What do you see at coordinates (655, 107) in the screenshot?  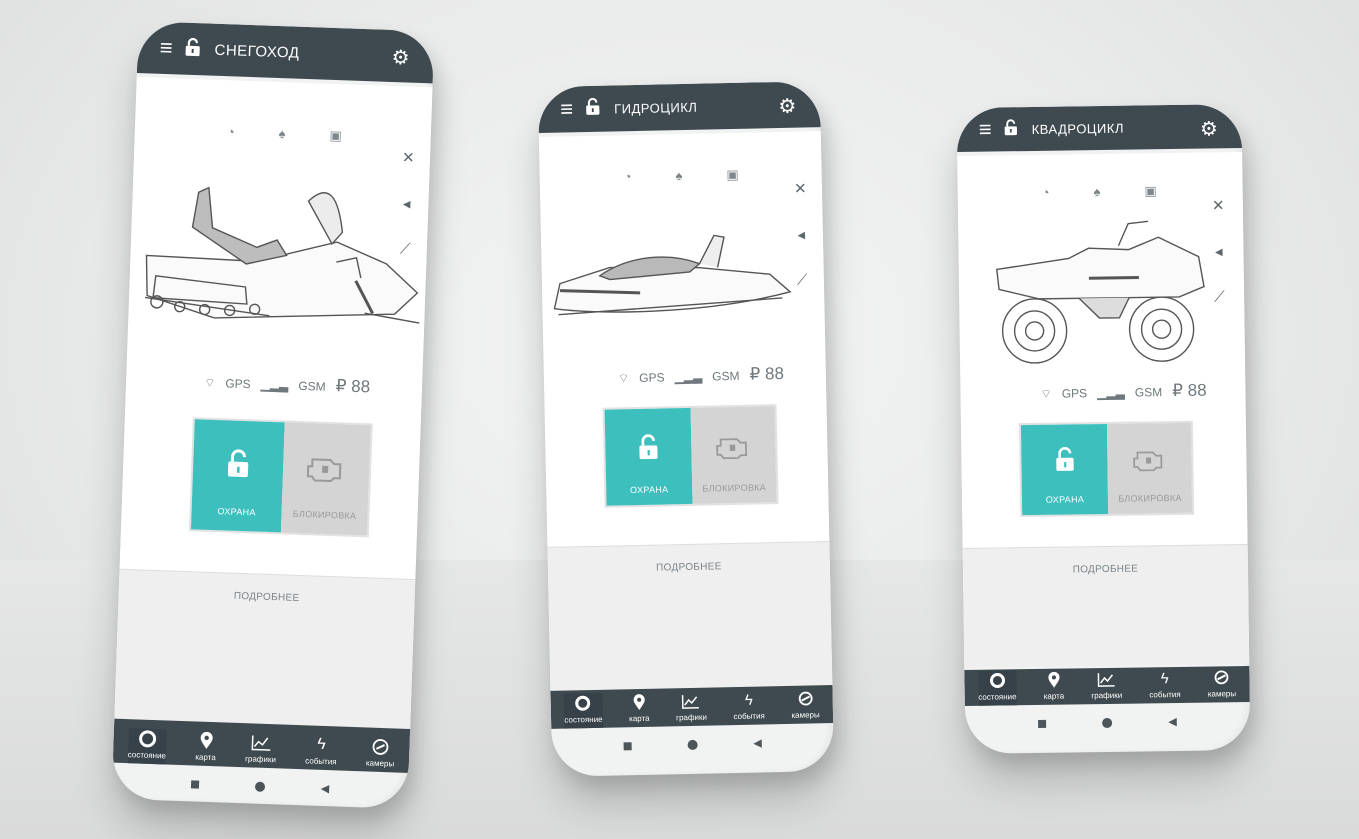 I see `vehicle-title: ГИДРОЦИКЛ` at bounding box center [655, 107].